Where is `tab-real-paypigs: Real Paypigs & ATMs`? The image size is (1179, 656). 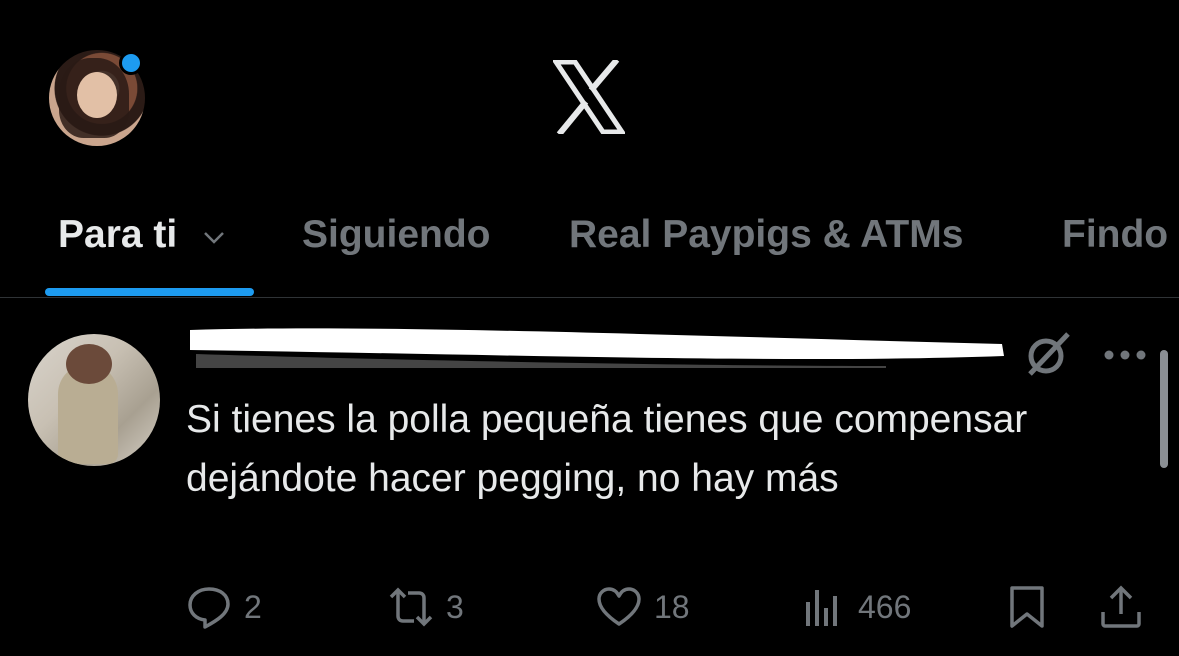
tab-real-paypigs: Real Paypigs & ATMs is located at coordinates (766, 235).